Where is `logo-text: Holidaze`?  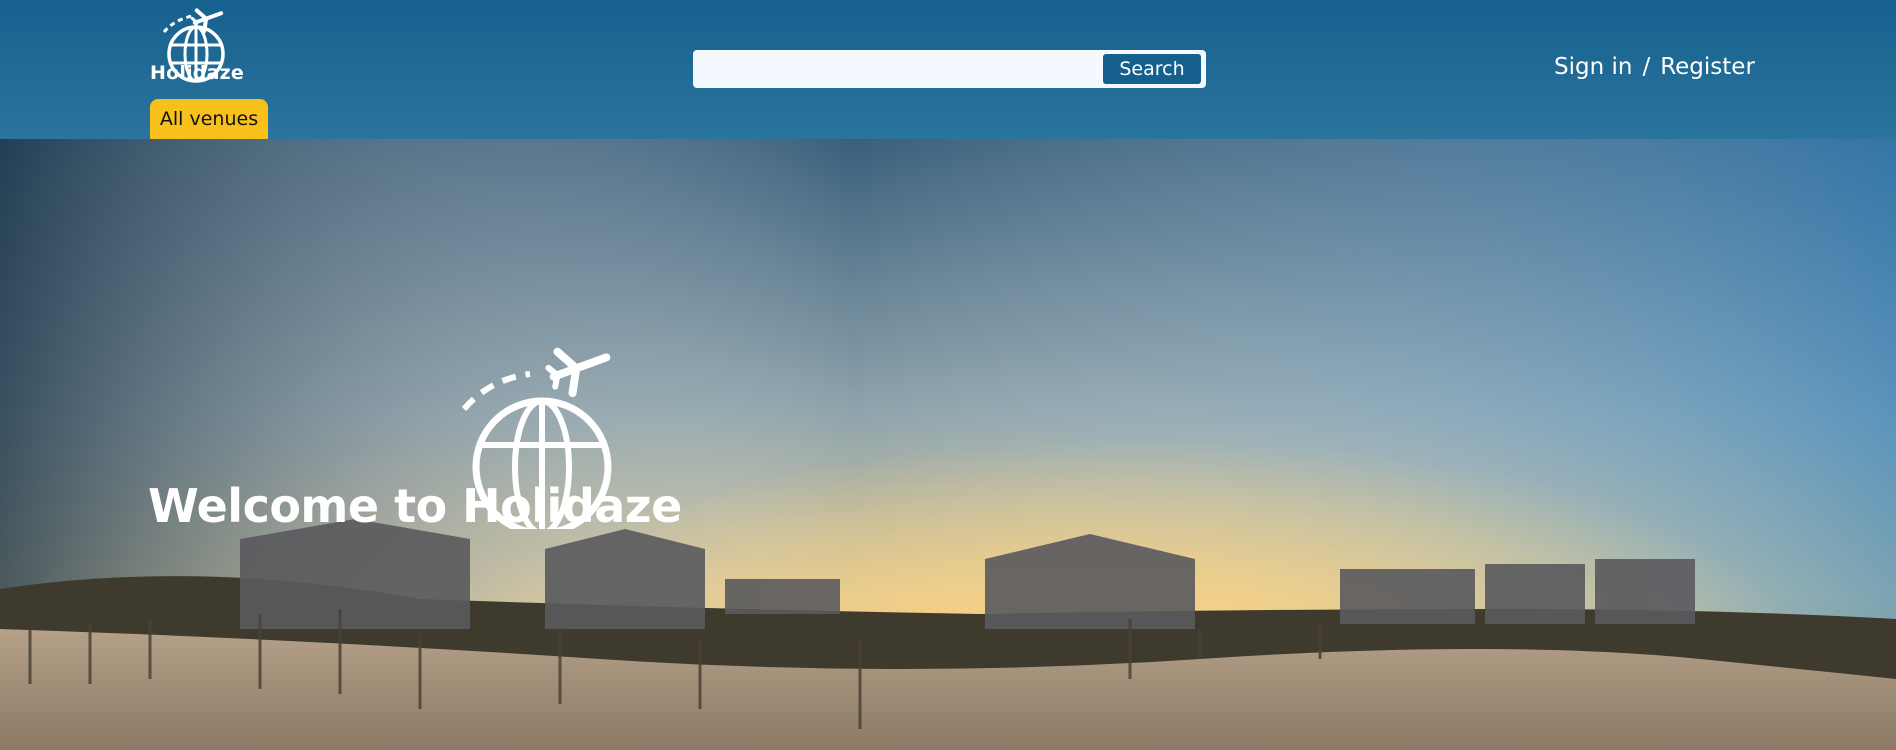
logo-text: Holidaze is located at coordinates (197, 73).